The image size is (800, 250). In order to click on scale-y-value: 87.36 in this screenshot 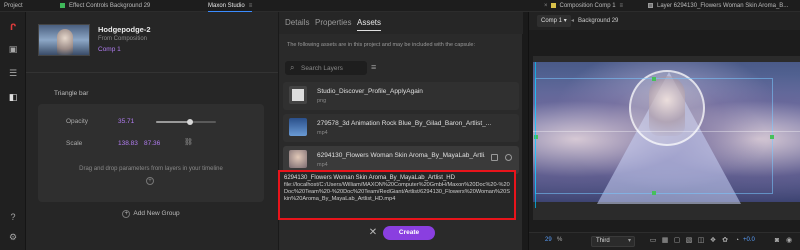, I will do `click(152, 143)`.